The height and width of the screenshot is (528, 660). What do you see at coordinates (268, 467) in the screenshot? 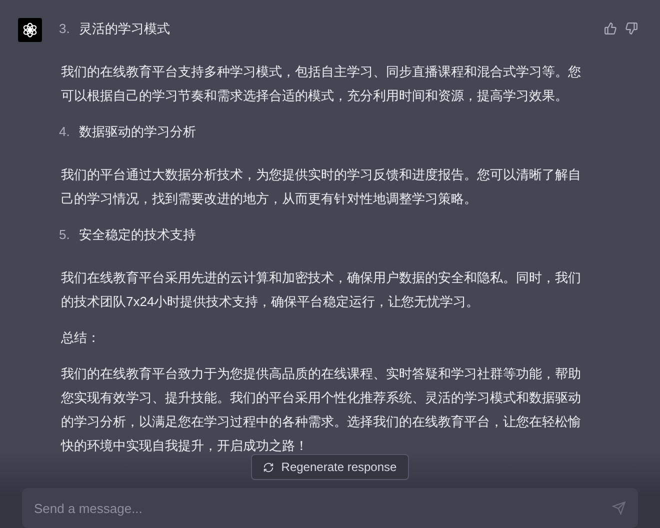
I see `refresh-icon` at bounding box center [268, 467].